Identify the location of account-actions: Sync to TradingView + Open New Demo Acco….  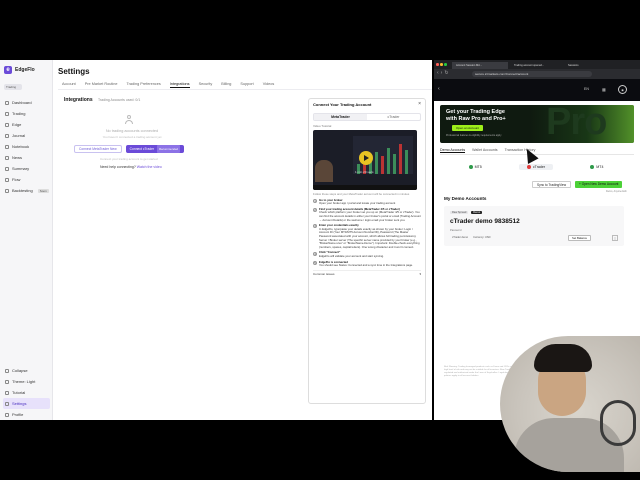
(577, 184).